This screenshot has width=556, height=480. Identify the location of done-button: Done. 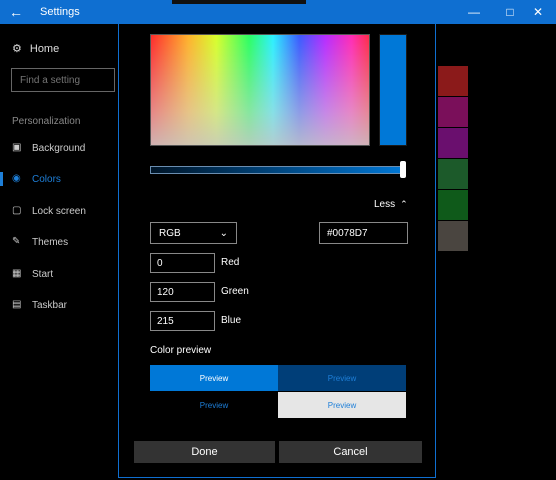
(204, 452).